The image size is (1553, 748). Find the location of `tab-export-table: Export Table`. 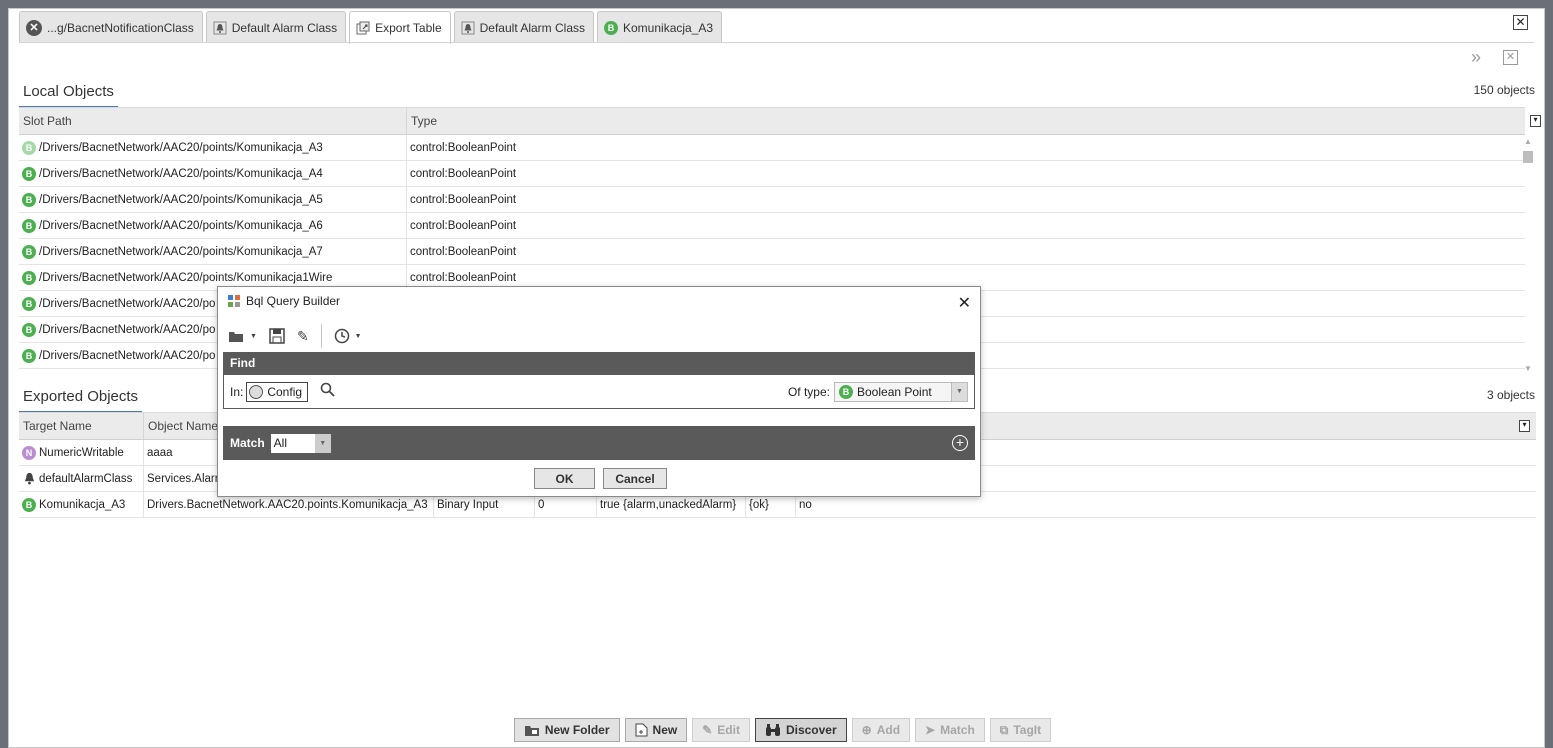

tab-export-table: Export Table is located at coordinates (400, 27).